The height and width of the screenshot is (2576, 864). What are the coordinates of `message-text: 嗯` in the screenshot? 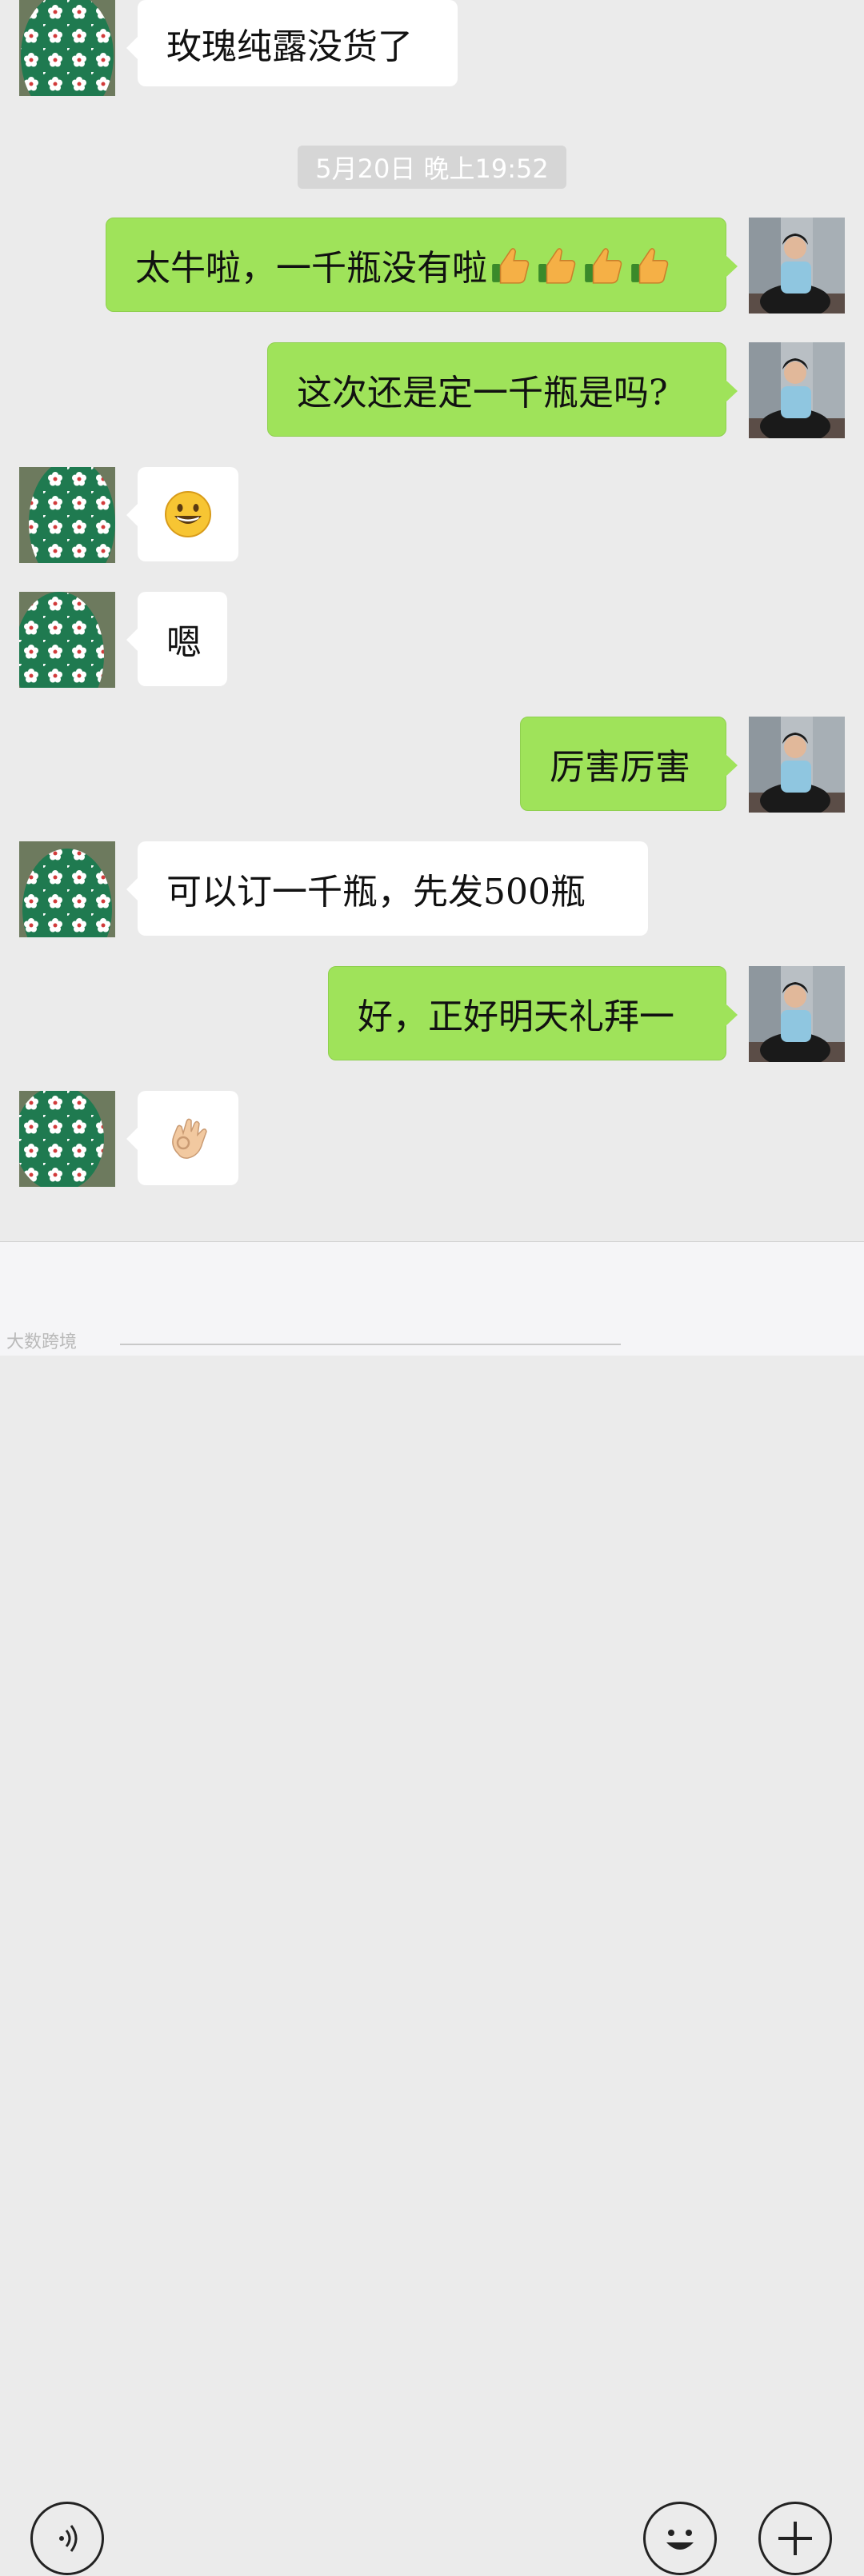 It's located at (184, 643).